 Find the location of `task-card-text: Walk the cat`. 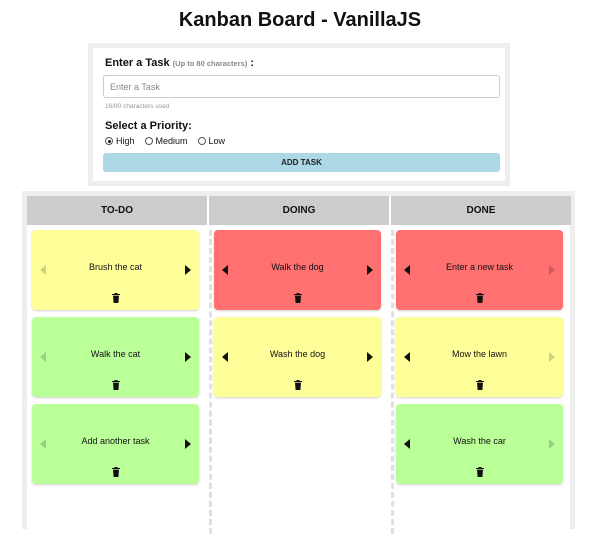

task-card-text: Walk the cat is located at coordinates (115, 354).